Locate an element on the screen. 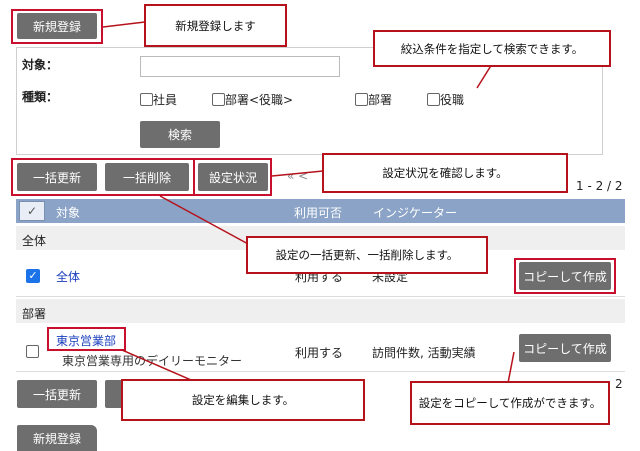  row-subtitle: 東京営業専用のデイリーモニター is located at coordinates (152, 361).